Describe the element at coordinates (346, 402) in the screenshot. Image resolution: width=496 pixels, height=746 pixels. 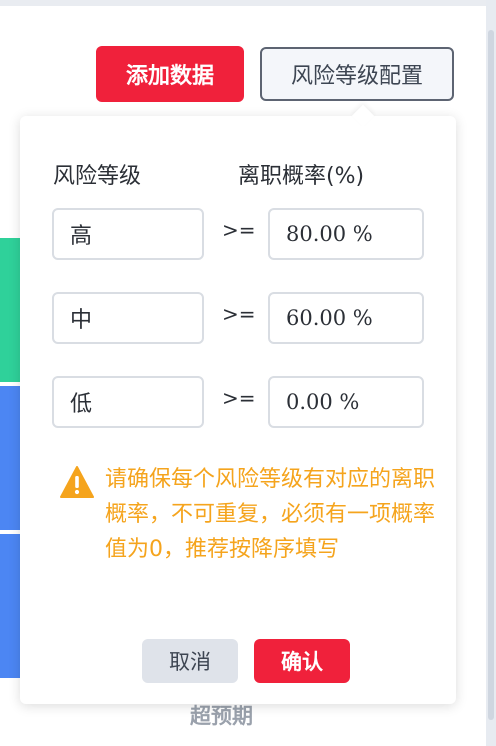
I see `probability-field: 0.00 %` at that location.